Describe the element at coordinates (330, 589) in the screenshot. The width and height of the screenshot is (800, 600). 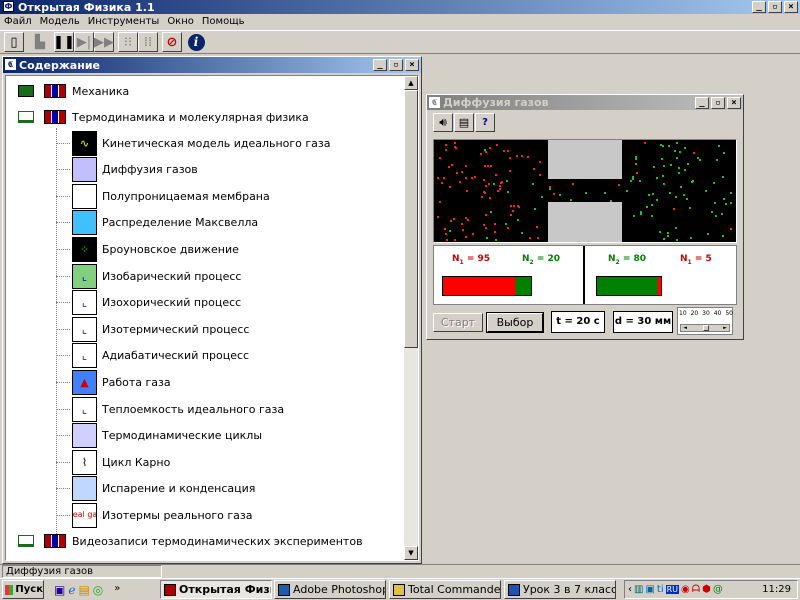
I see `task-photoshop: Adobe Photoshop` at that location.